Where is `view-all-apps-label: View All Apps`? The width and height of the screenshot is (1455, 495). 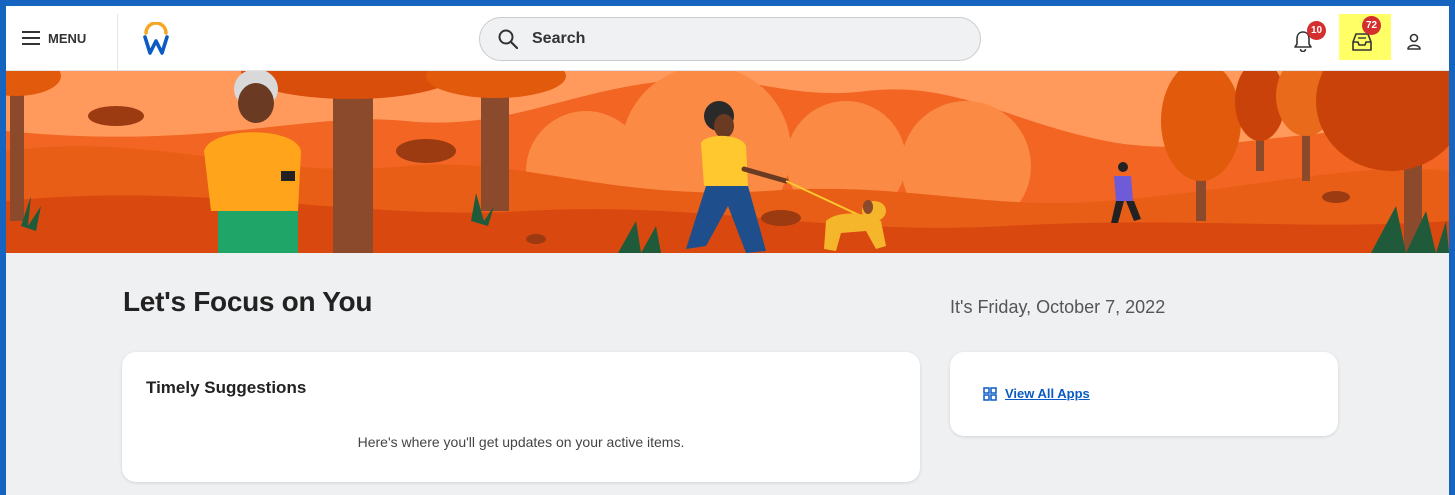 view-all-apps-label: View All Apps is located at coordinates (1047, 393).